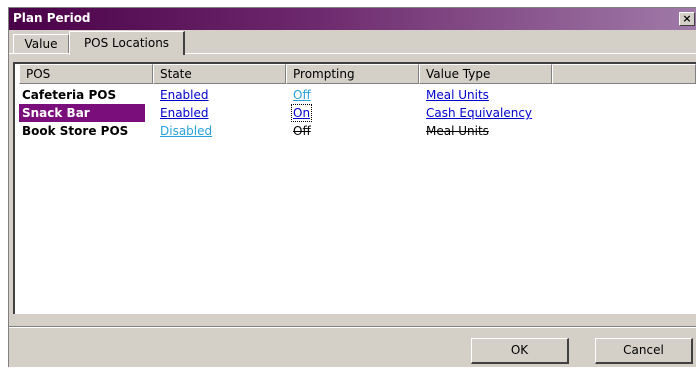 The height and width of the screenshot is (369, 696). I want to click on column-header-prompting: Prompting, so click(352, 74).